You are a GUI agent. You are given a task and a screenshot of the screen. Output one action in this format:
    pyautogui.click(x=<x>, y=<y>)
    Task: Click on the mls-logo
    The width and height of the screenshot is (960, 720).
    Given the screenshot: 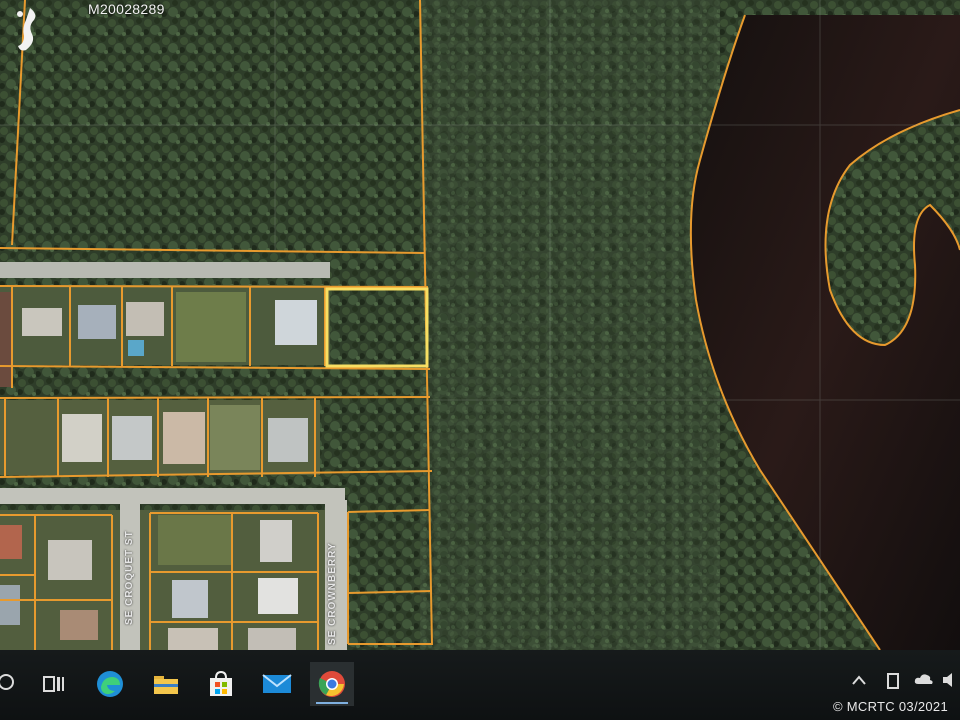 What is the action you would take?
    pyautogui.click(x=26, y=29)
    